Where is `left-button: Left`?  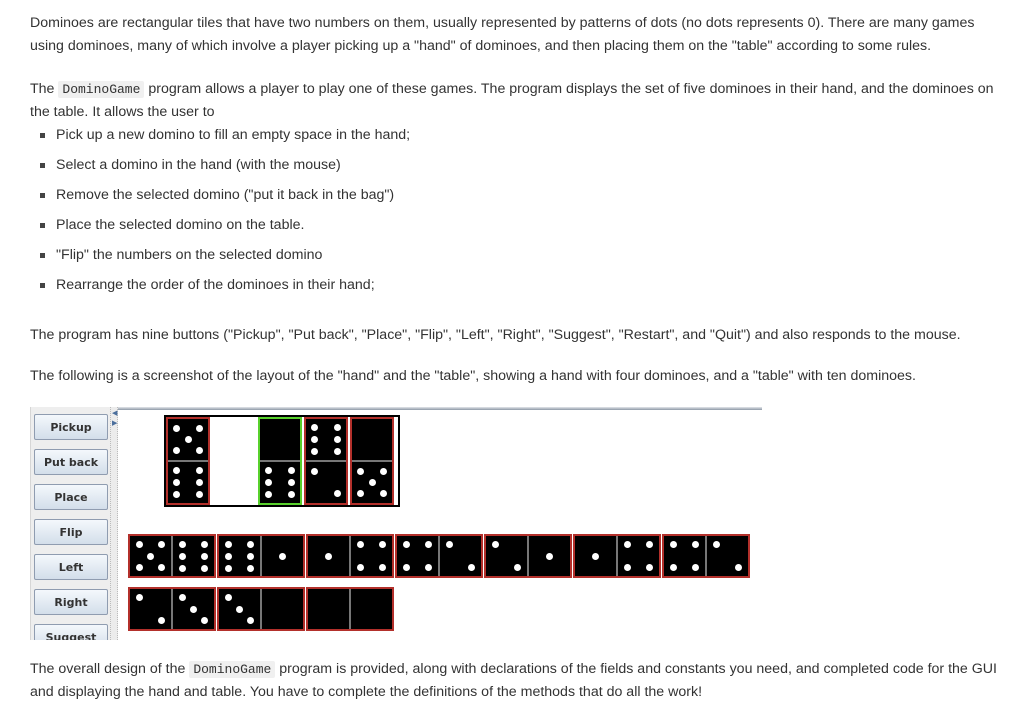
left-button: Left is located at coordinates (71, 567).